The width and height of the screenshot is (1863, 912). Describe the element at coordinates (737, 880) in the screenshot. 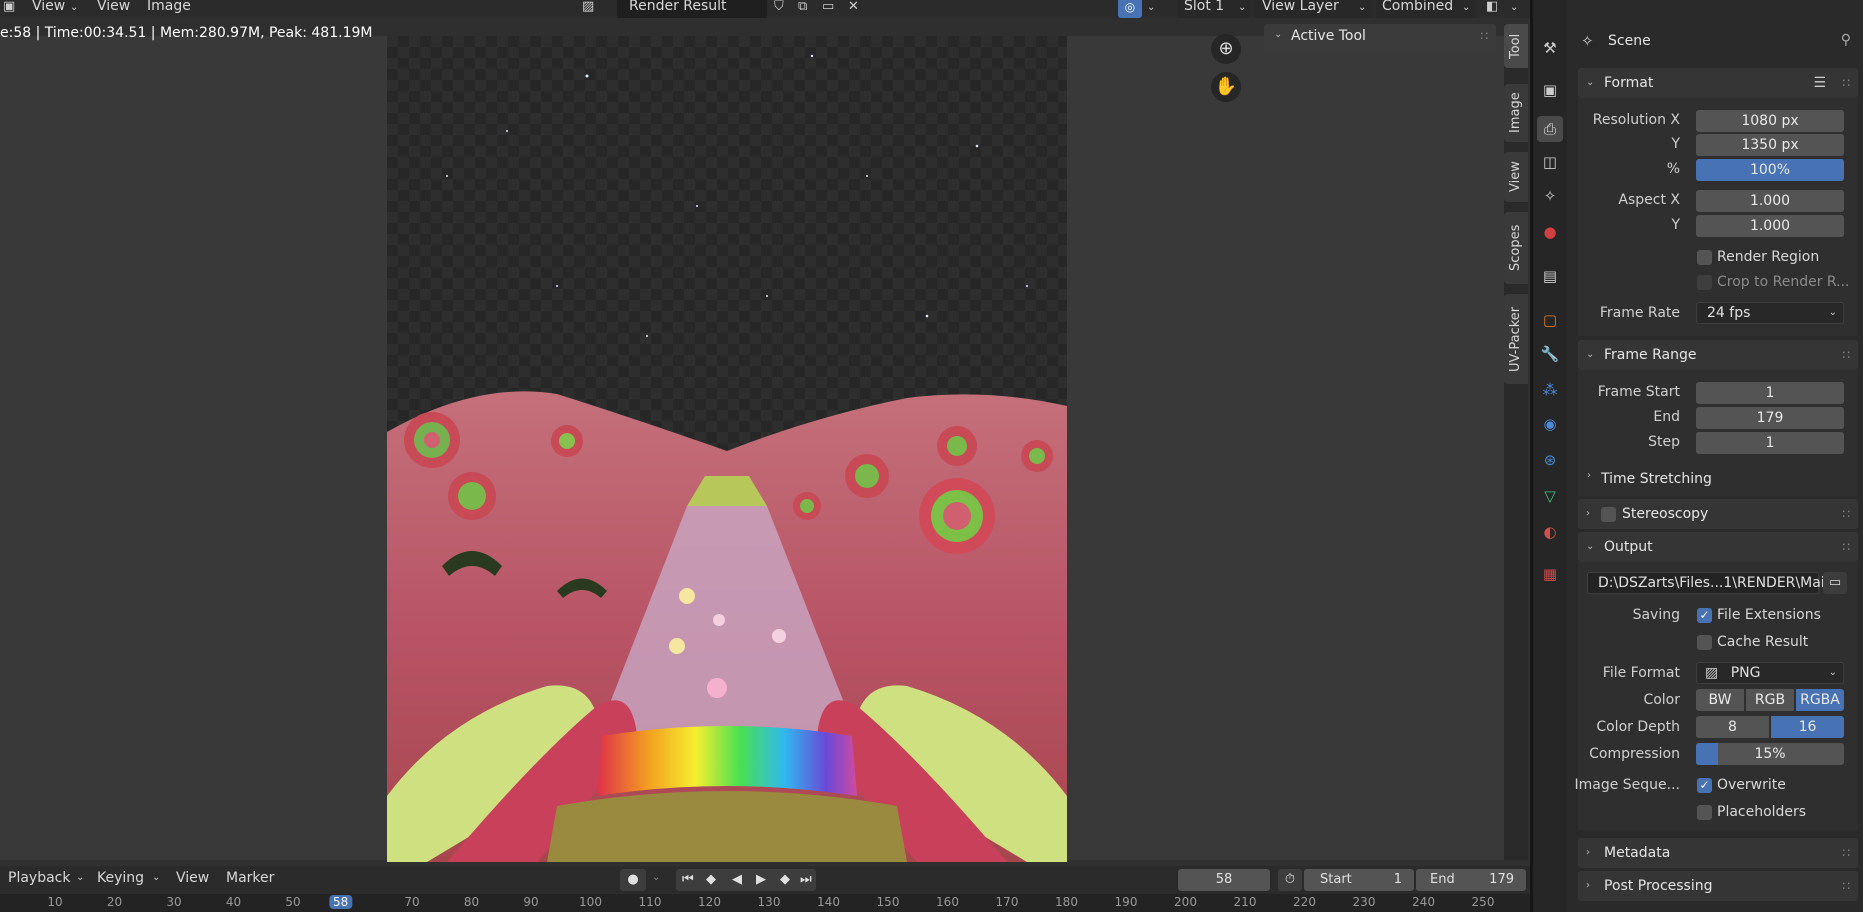

I see `play-reverse-icon: ◀` at that location.